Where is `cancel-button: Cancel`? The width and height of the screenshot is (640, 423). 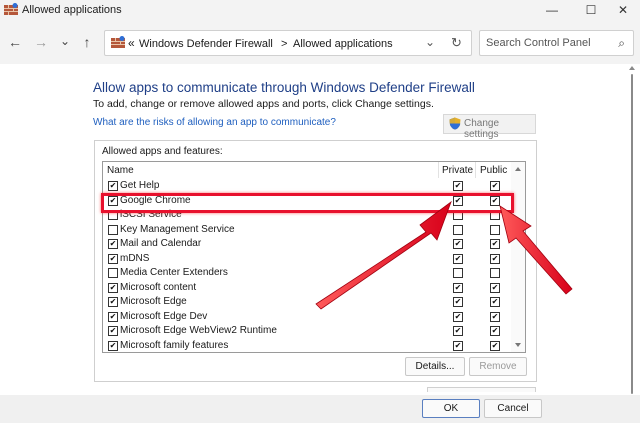
cancel-button: Cancel is located at coordinates (513, 408).